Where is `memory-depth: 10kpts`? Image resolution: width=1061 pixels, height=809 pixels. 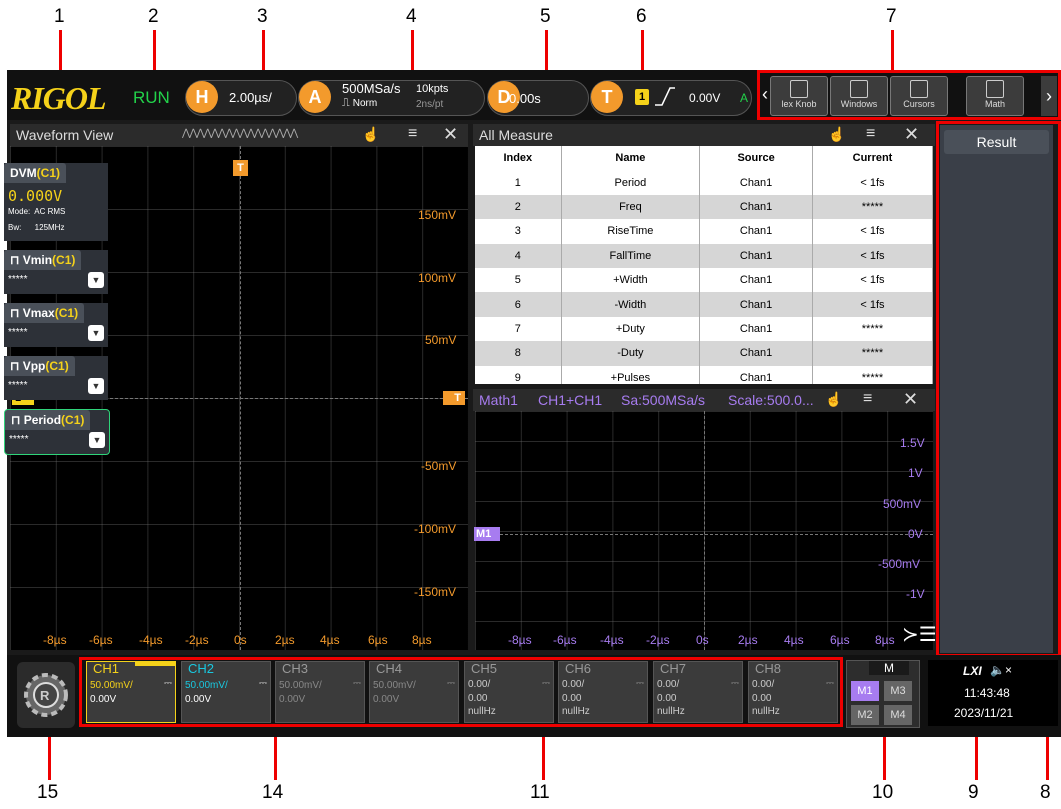 memory-depth: 10kpts is located at coordinates (432, 89).